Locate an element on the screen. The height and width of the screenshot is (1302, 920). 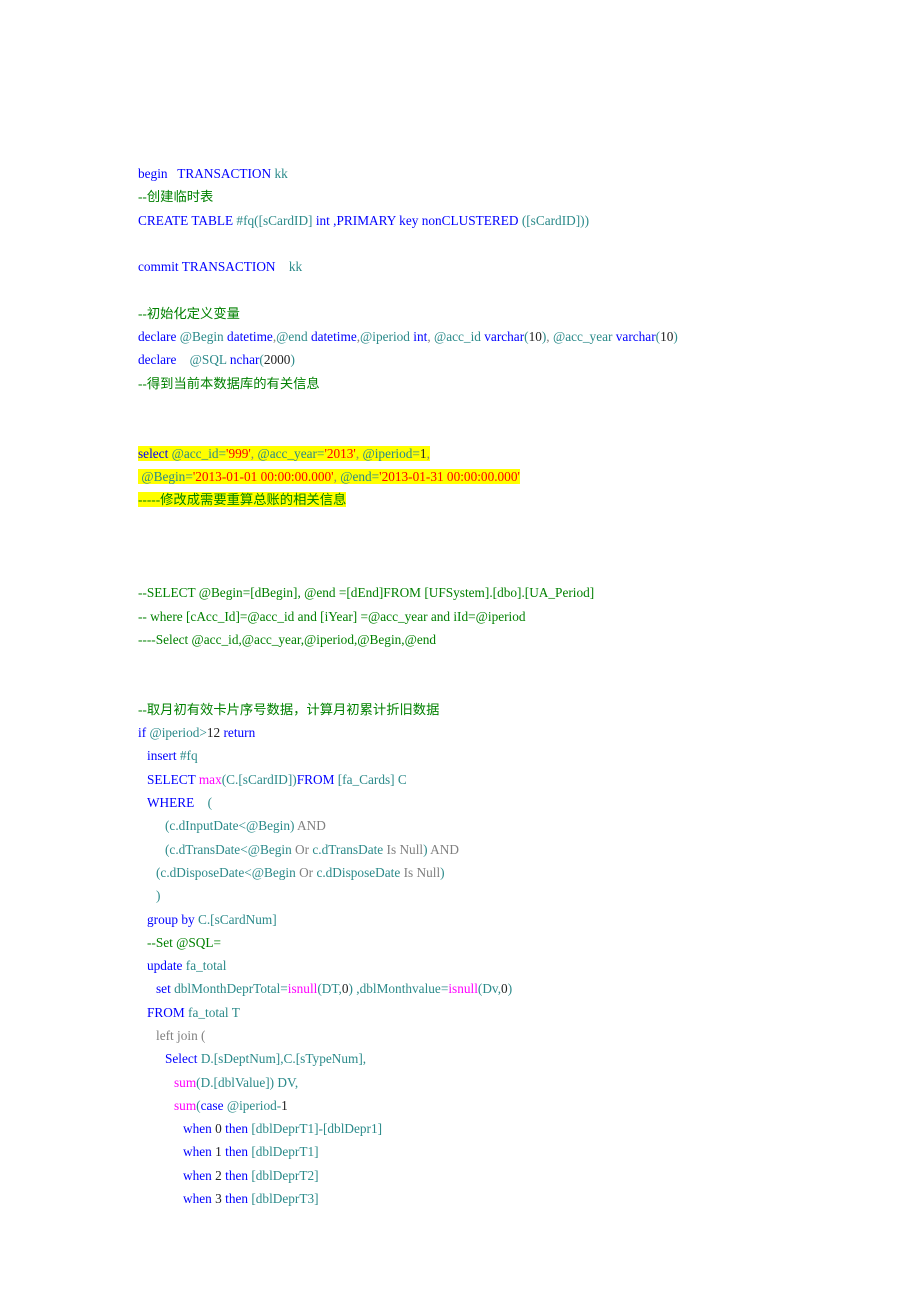
code-token-num: 10 is located at coordinates (535, 337).